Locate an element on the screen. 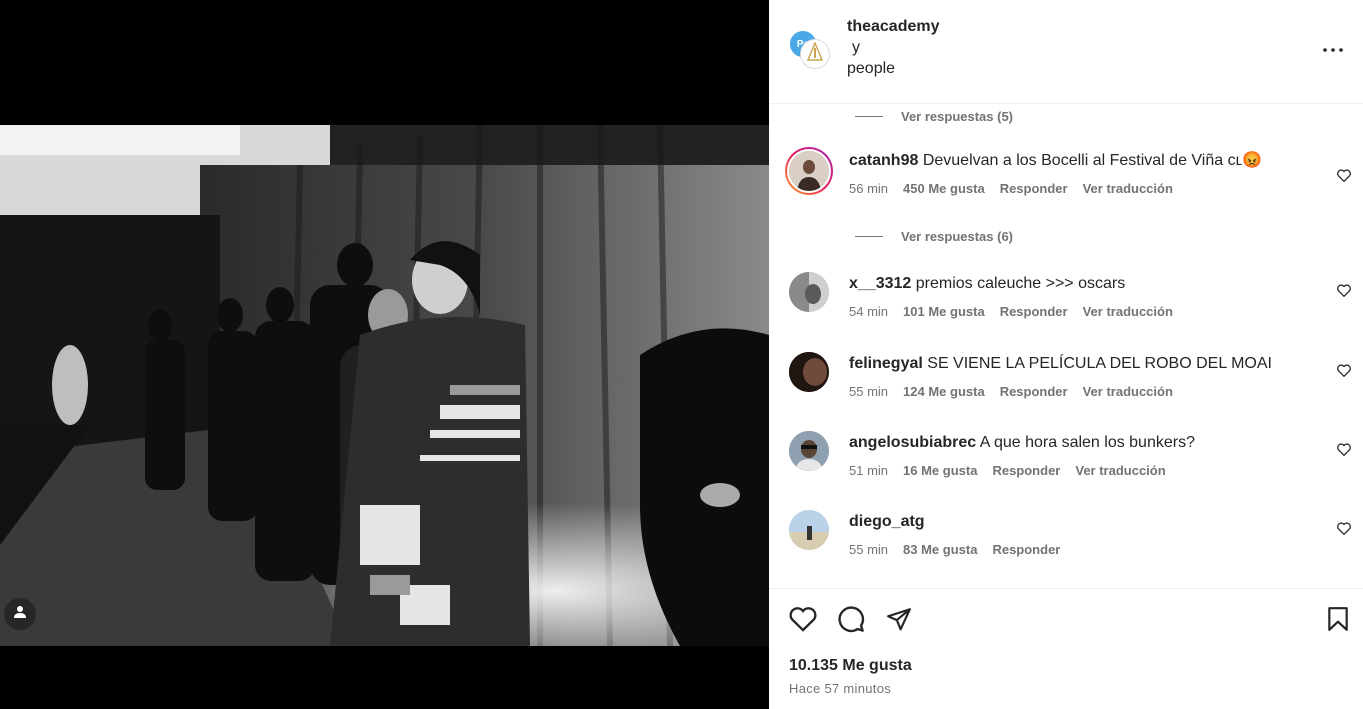 The width and height of the screenshot is (1363, 709). owner-avatars: Pe is located at coordinates (809, 50).